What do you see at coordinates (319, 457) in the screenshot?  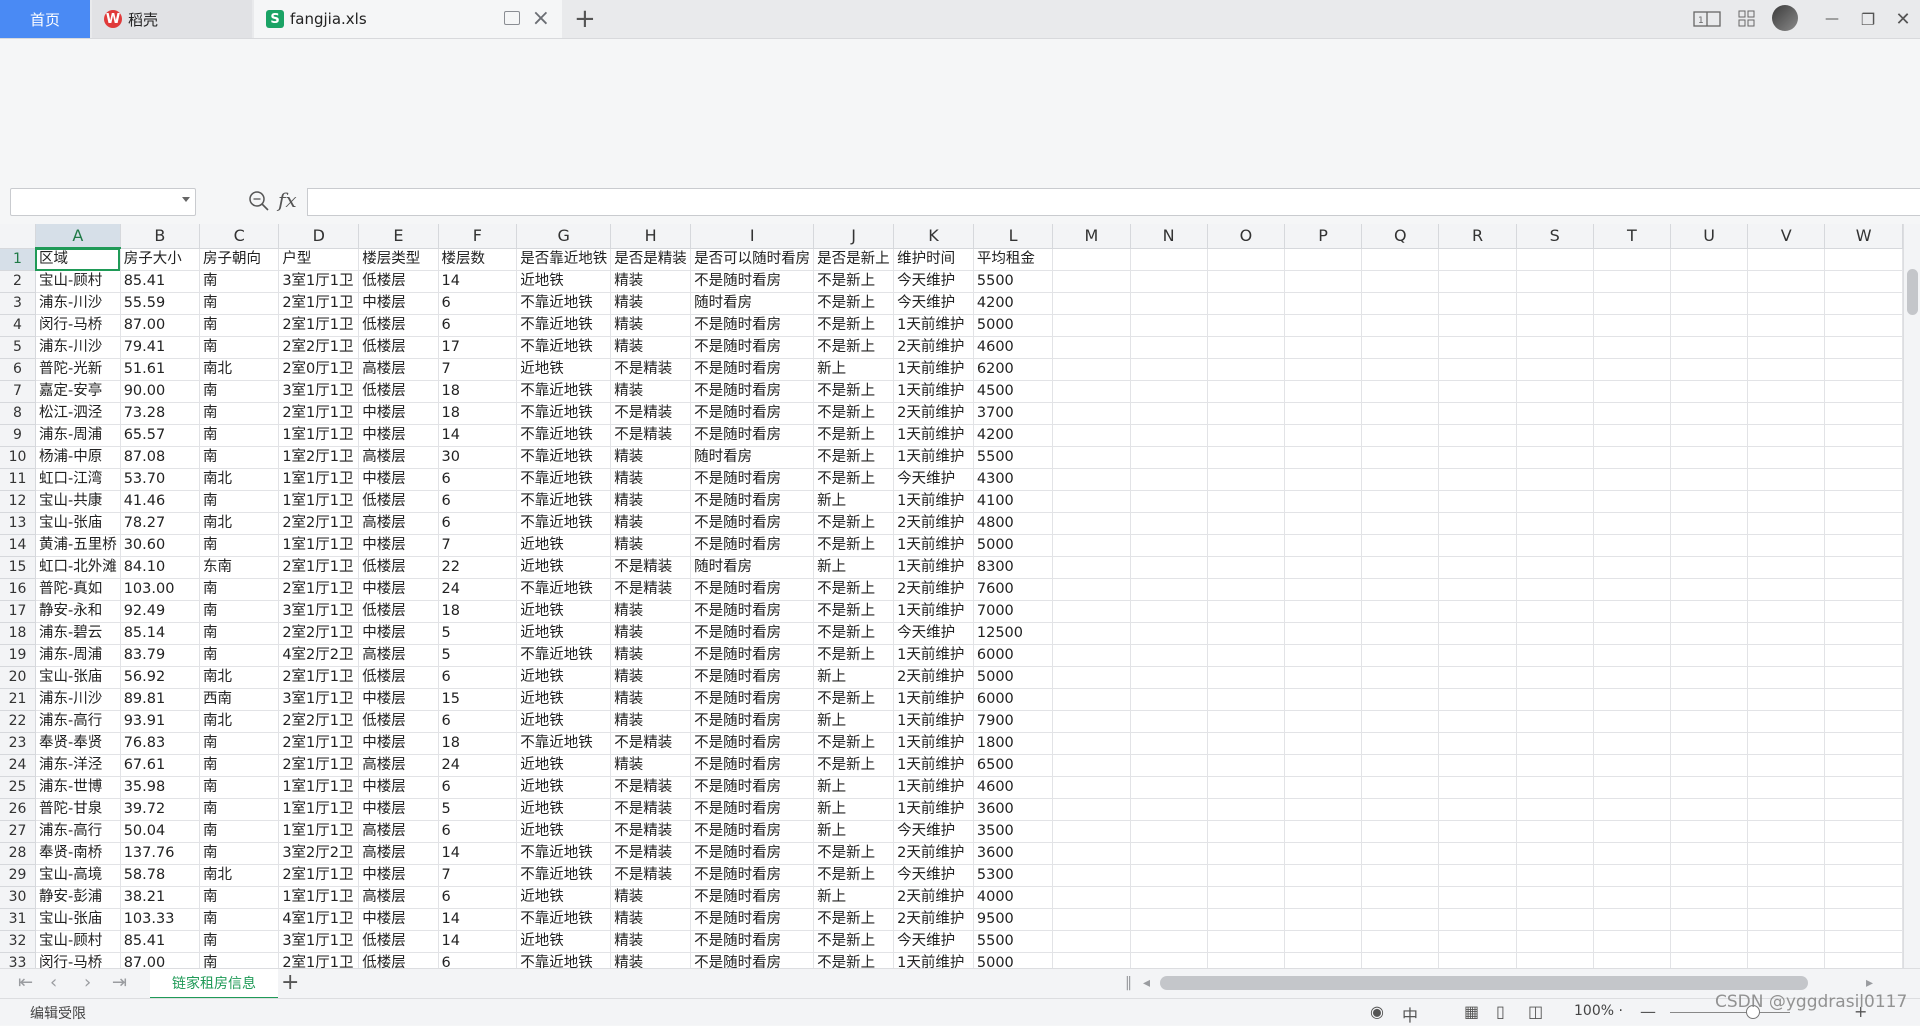 I see `grid-cell: 1室2厅1卫` at bounding box center [319, 457].